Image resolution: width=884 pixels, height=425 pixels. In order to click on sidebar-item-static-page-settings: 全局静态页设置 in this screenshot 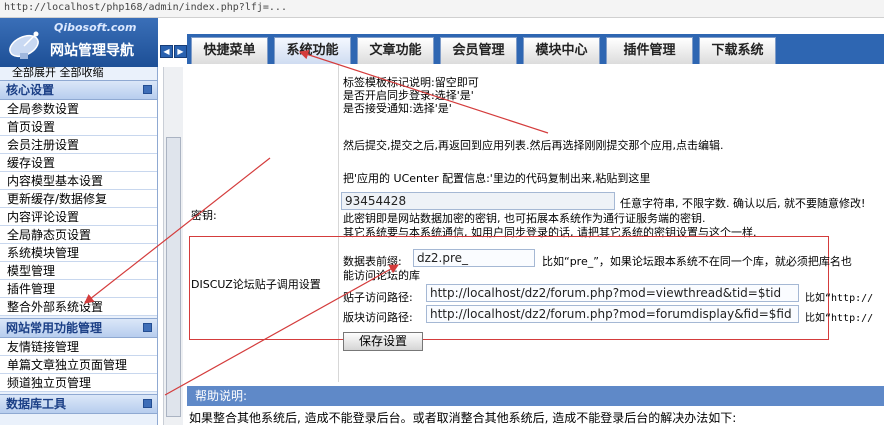, I will do `click(78, 235)`.